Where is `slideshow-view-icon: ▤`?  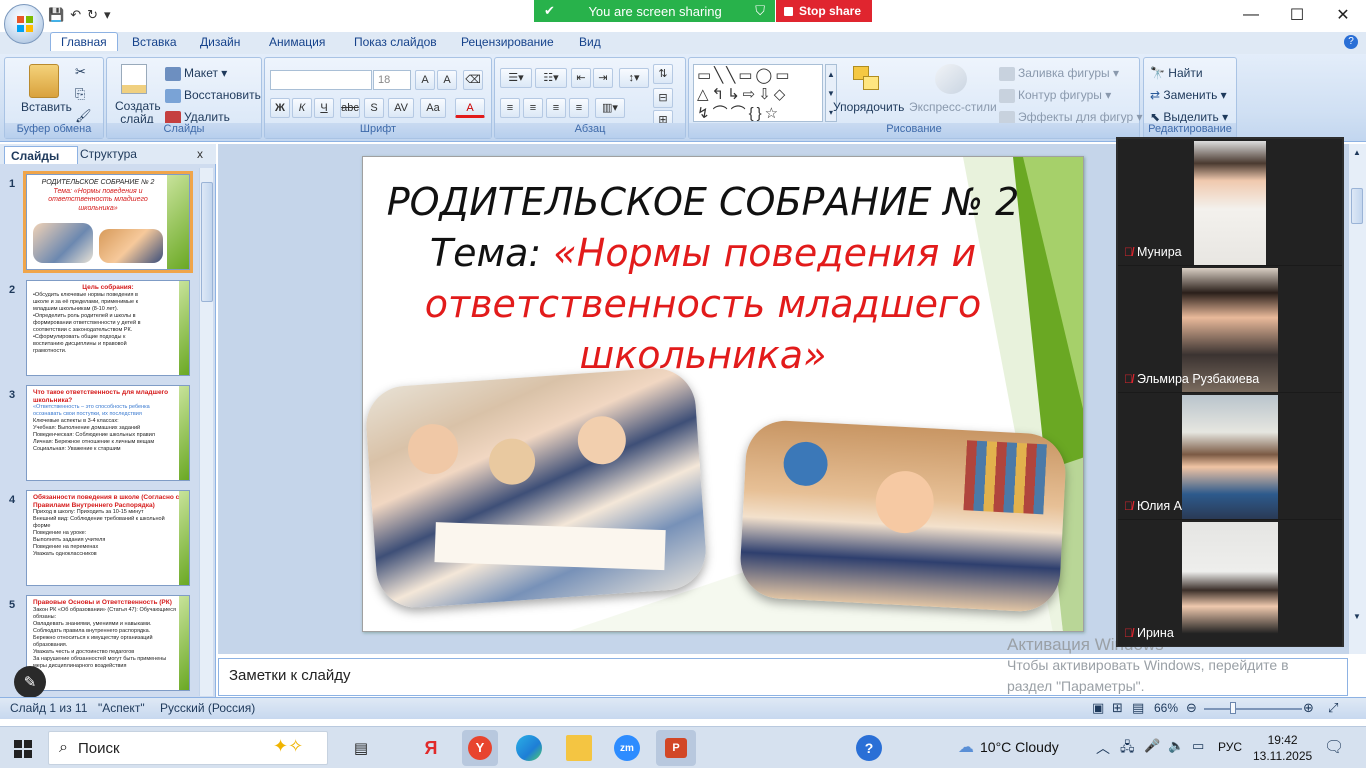 slideshow-view-icon: ▤ is located at coordinates (1138, 708).